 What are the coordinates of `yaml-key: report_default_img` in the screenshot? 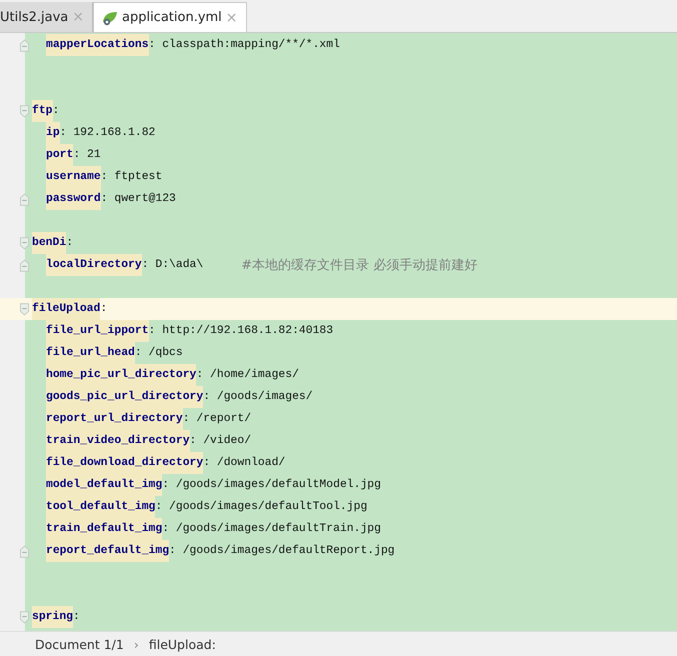 It's located at (108, 551).